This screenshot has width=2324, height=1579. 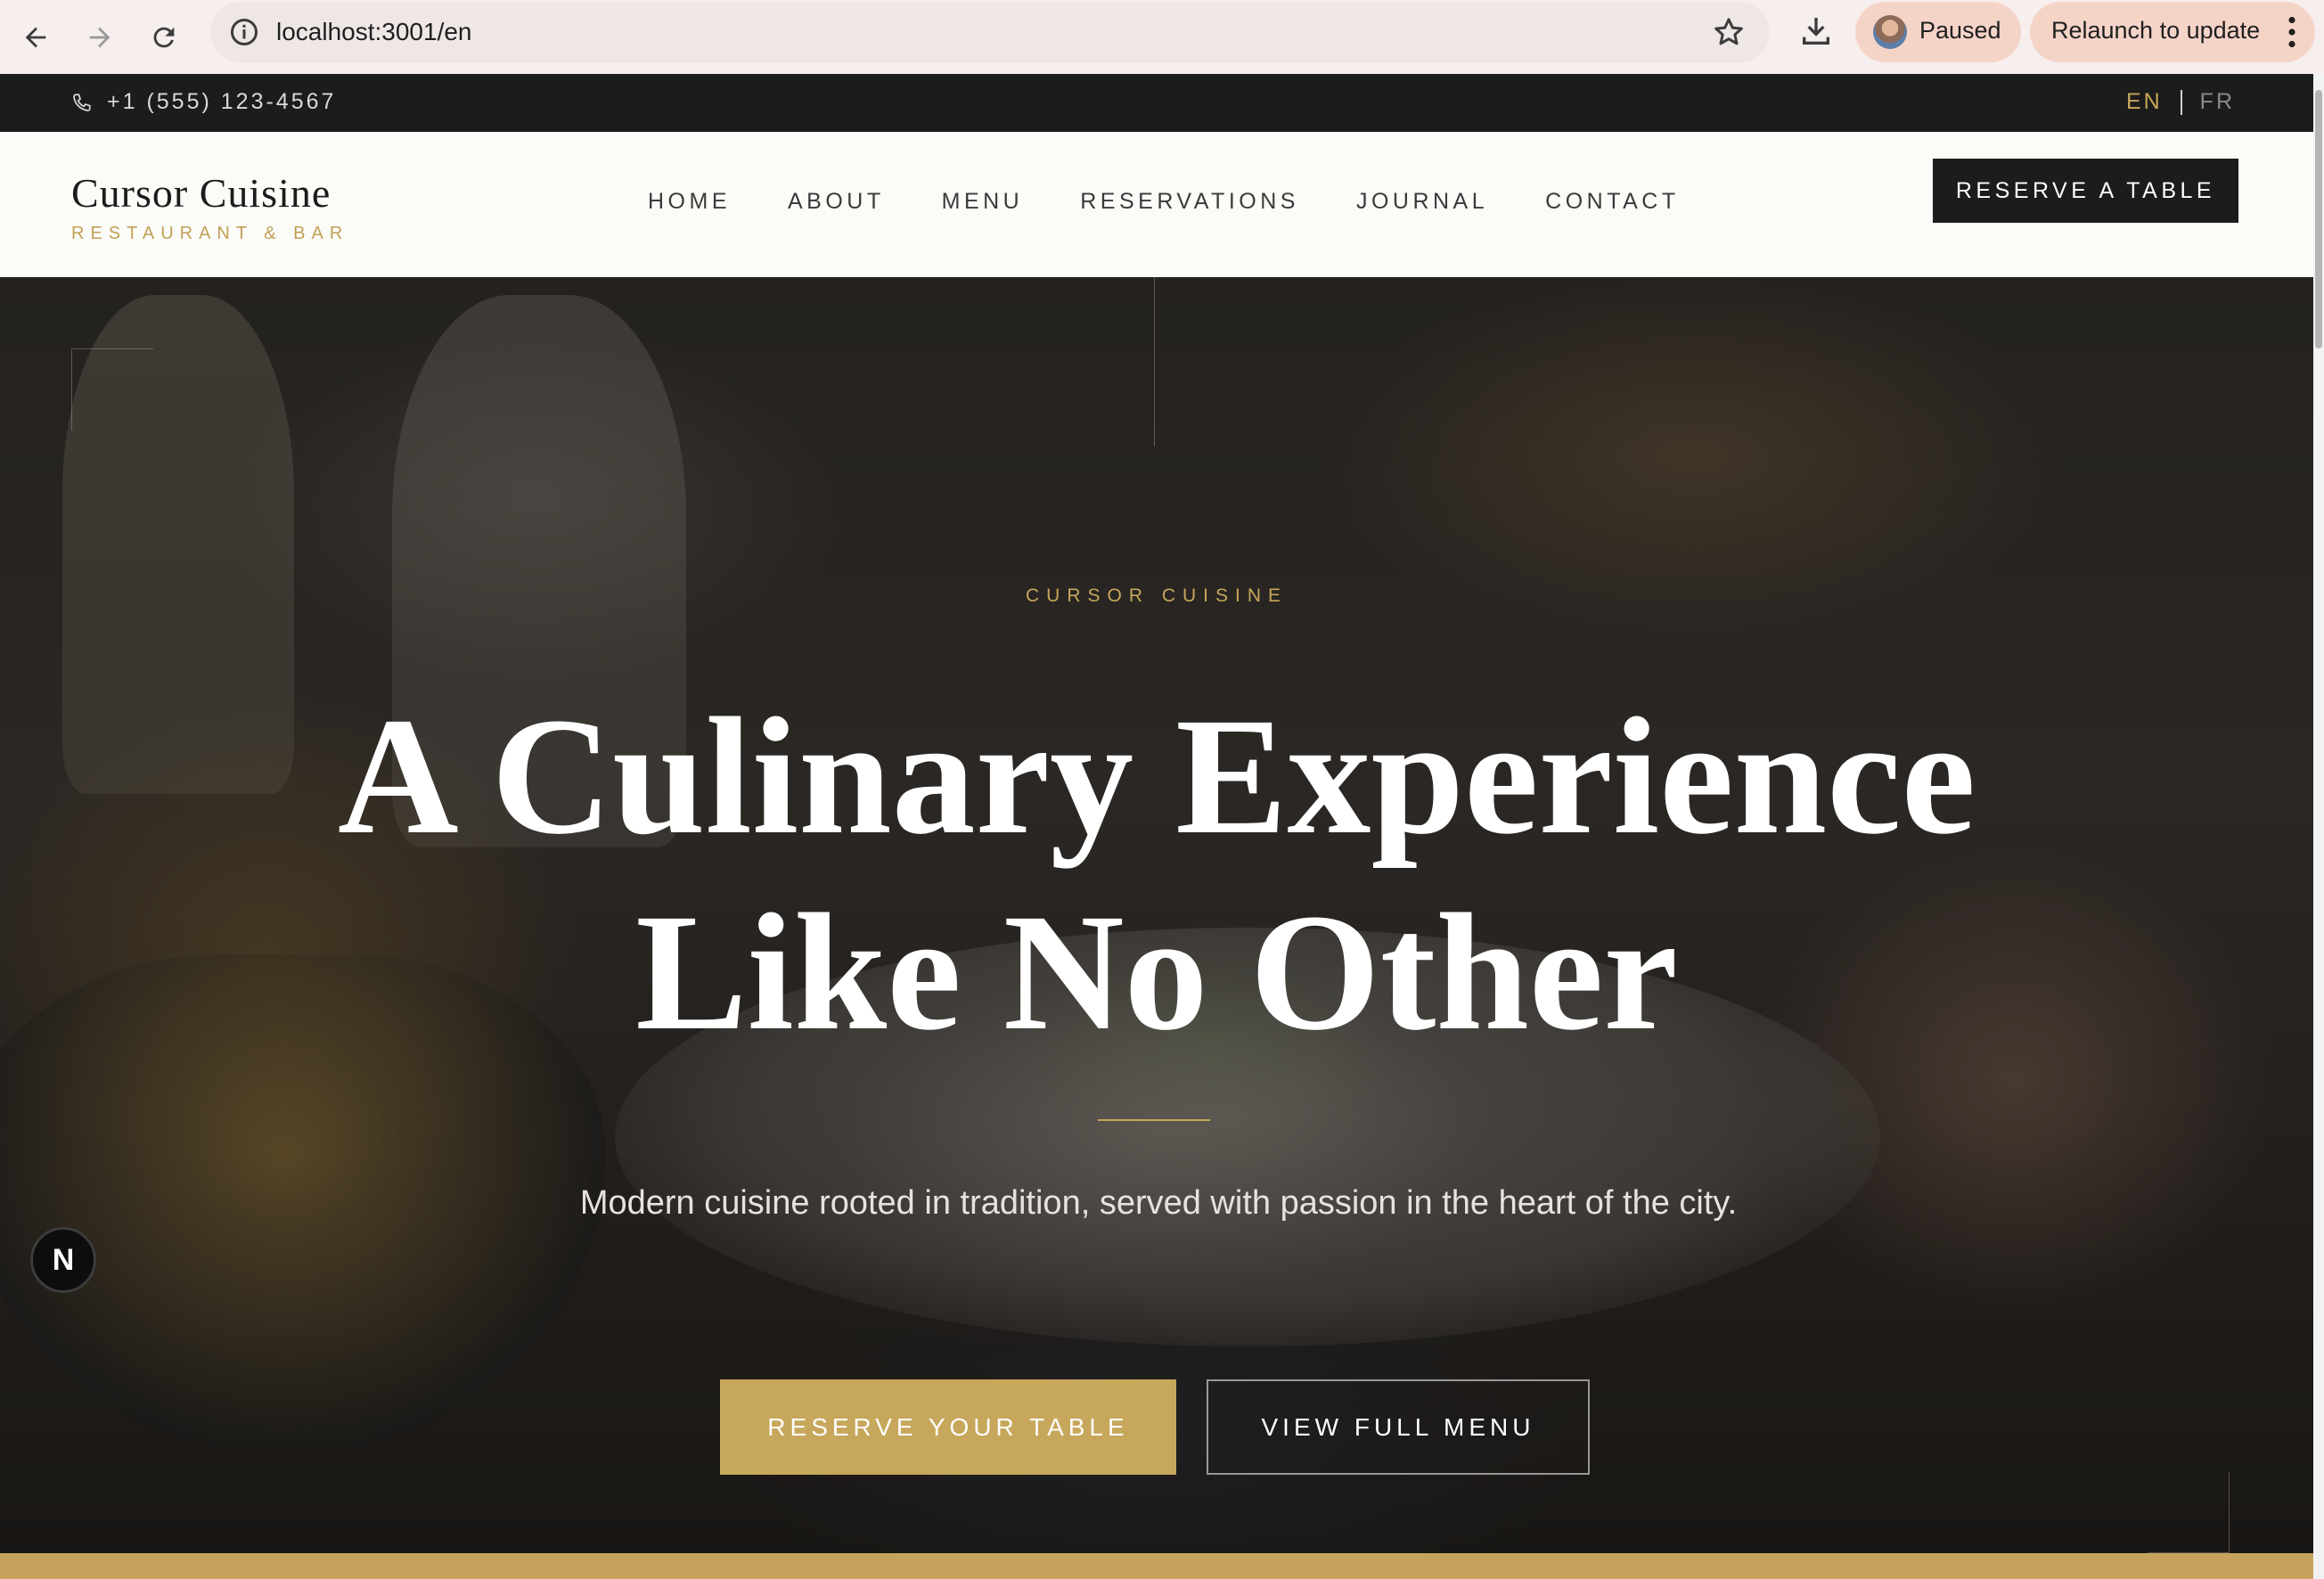 What do you see at coordinates (1890, 32) in the screenshot?
I see `avatar` at bounding box center [1890, 32].